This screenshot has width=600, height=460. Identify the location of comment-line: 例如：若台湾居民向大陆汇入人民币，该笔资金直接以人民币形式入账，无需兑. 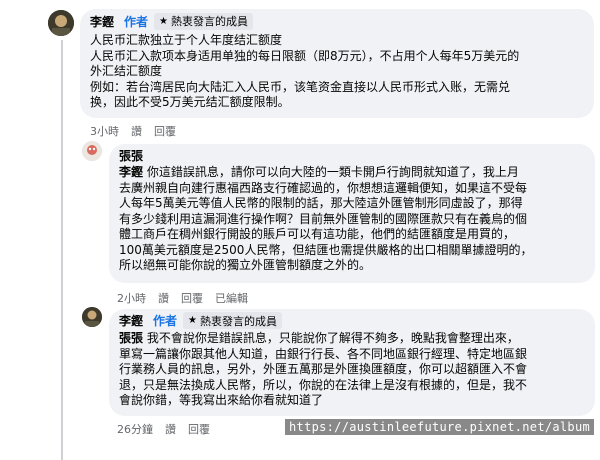
(300, 86).